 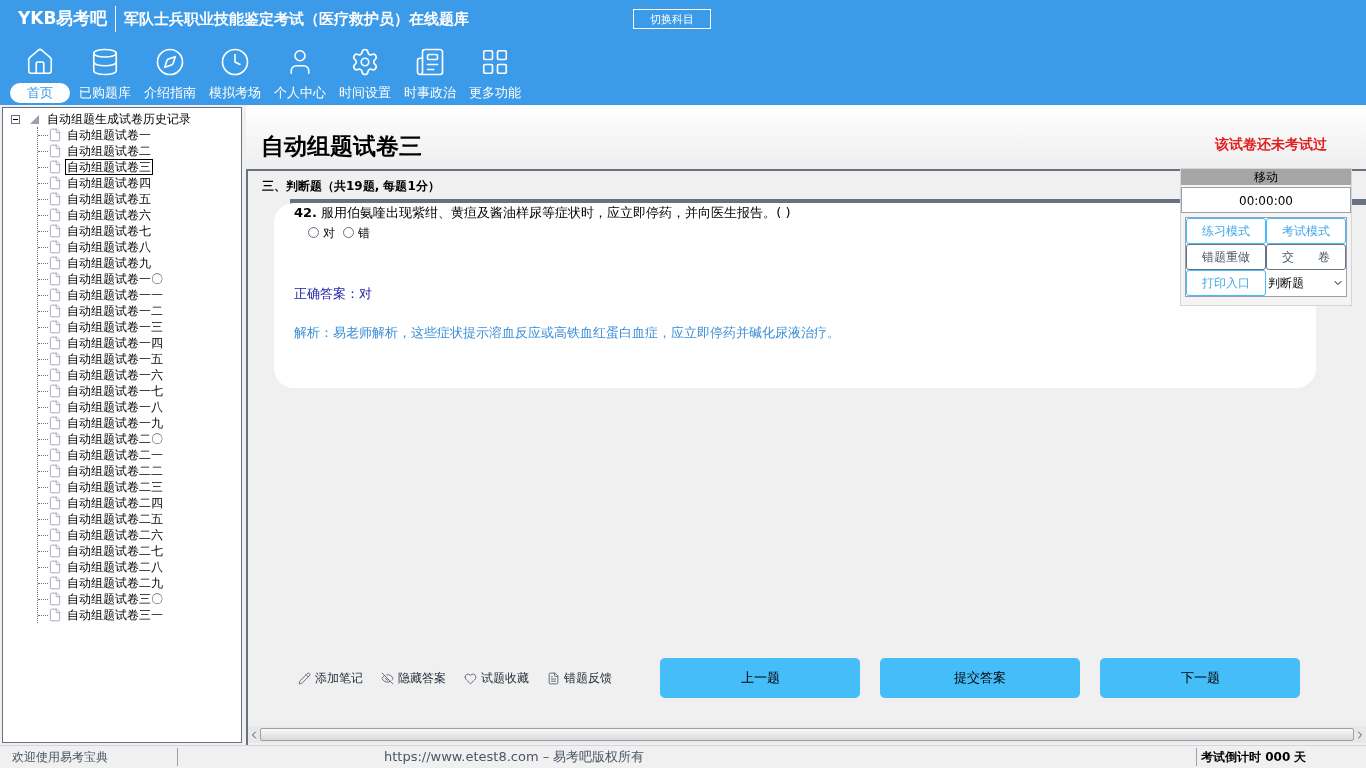 What do you see at coordinates (115, 423) in the screenshot?
I see `tree-item: 自动组题试卷一九` at bounding box center [115, 423].